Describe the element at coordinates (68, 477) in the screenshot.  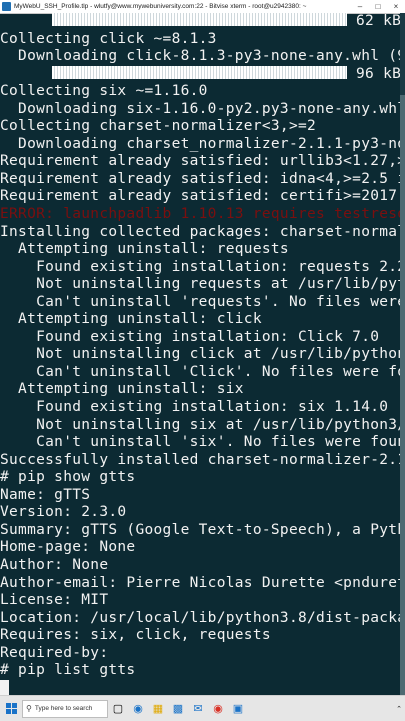
I see `terminal-line: # pip show gtts` at that location.